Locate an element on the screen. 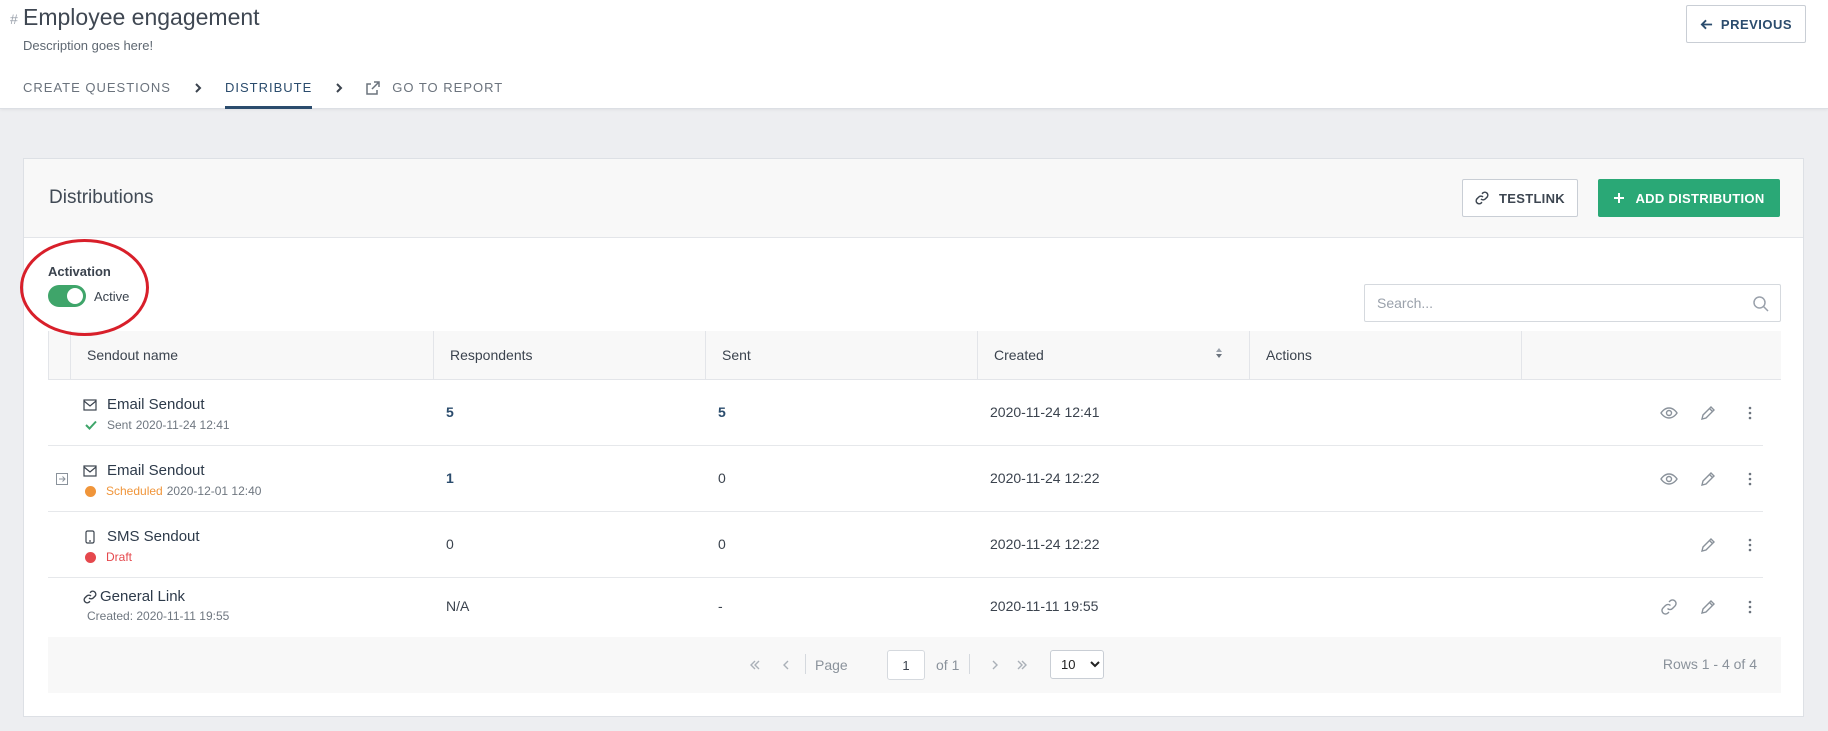  page-title: Employee engagement is located at coordinates (141, 17).